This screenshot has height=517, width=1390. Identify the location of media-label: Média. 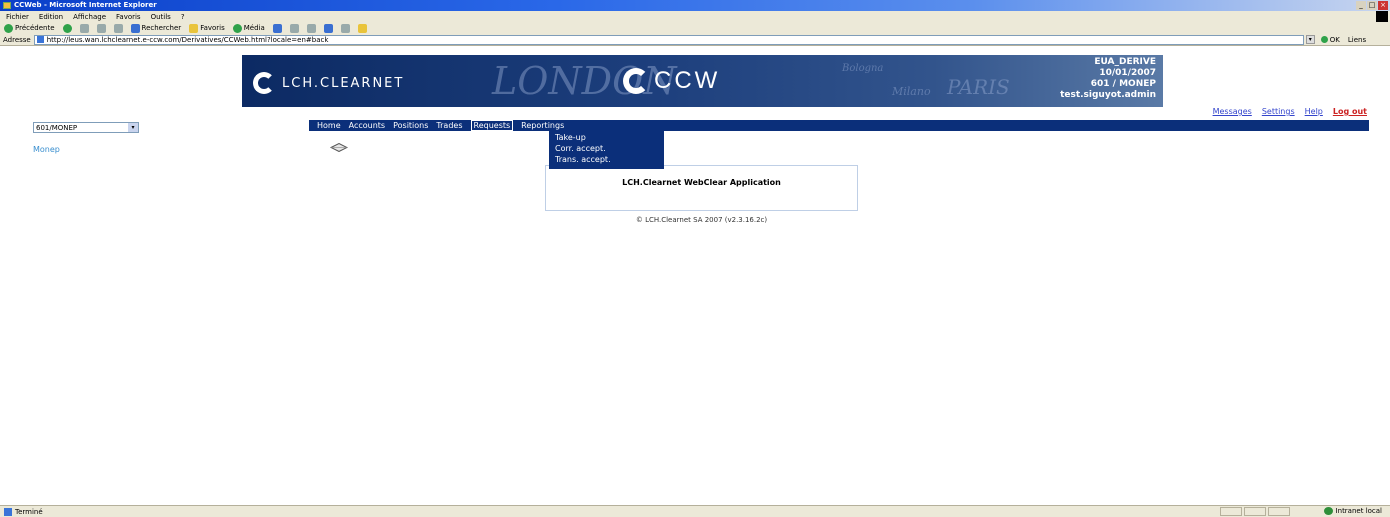
(254, 28).